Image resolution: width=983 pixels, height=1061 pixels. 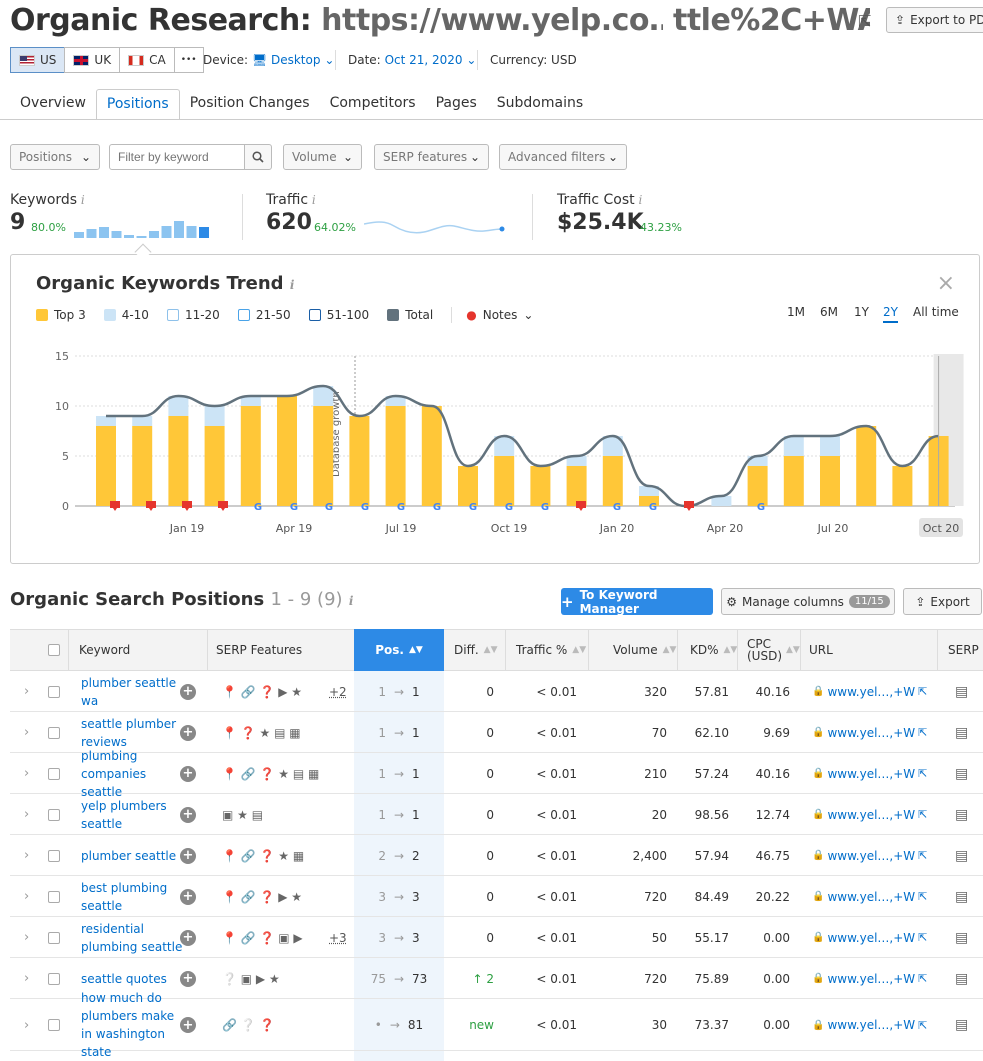 What do you see at coordinates (133, 896) in the screenshot?
I see `keyword-link: best plumbing seattle` at bounding box center [133, 896].